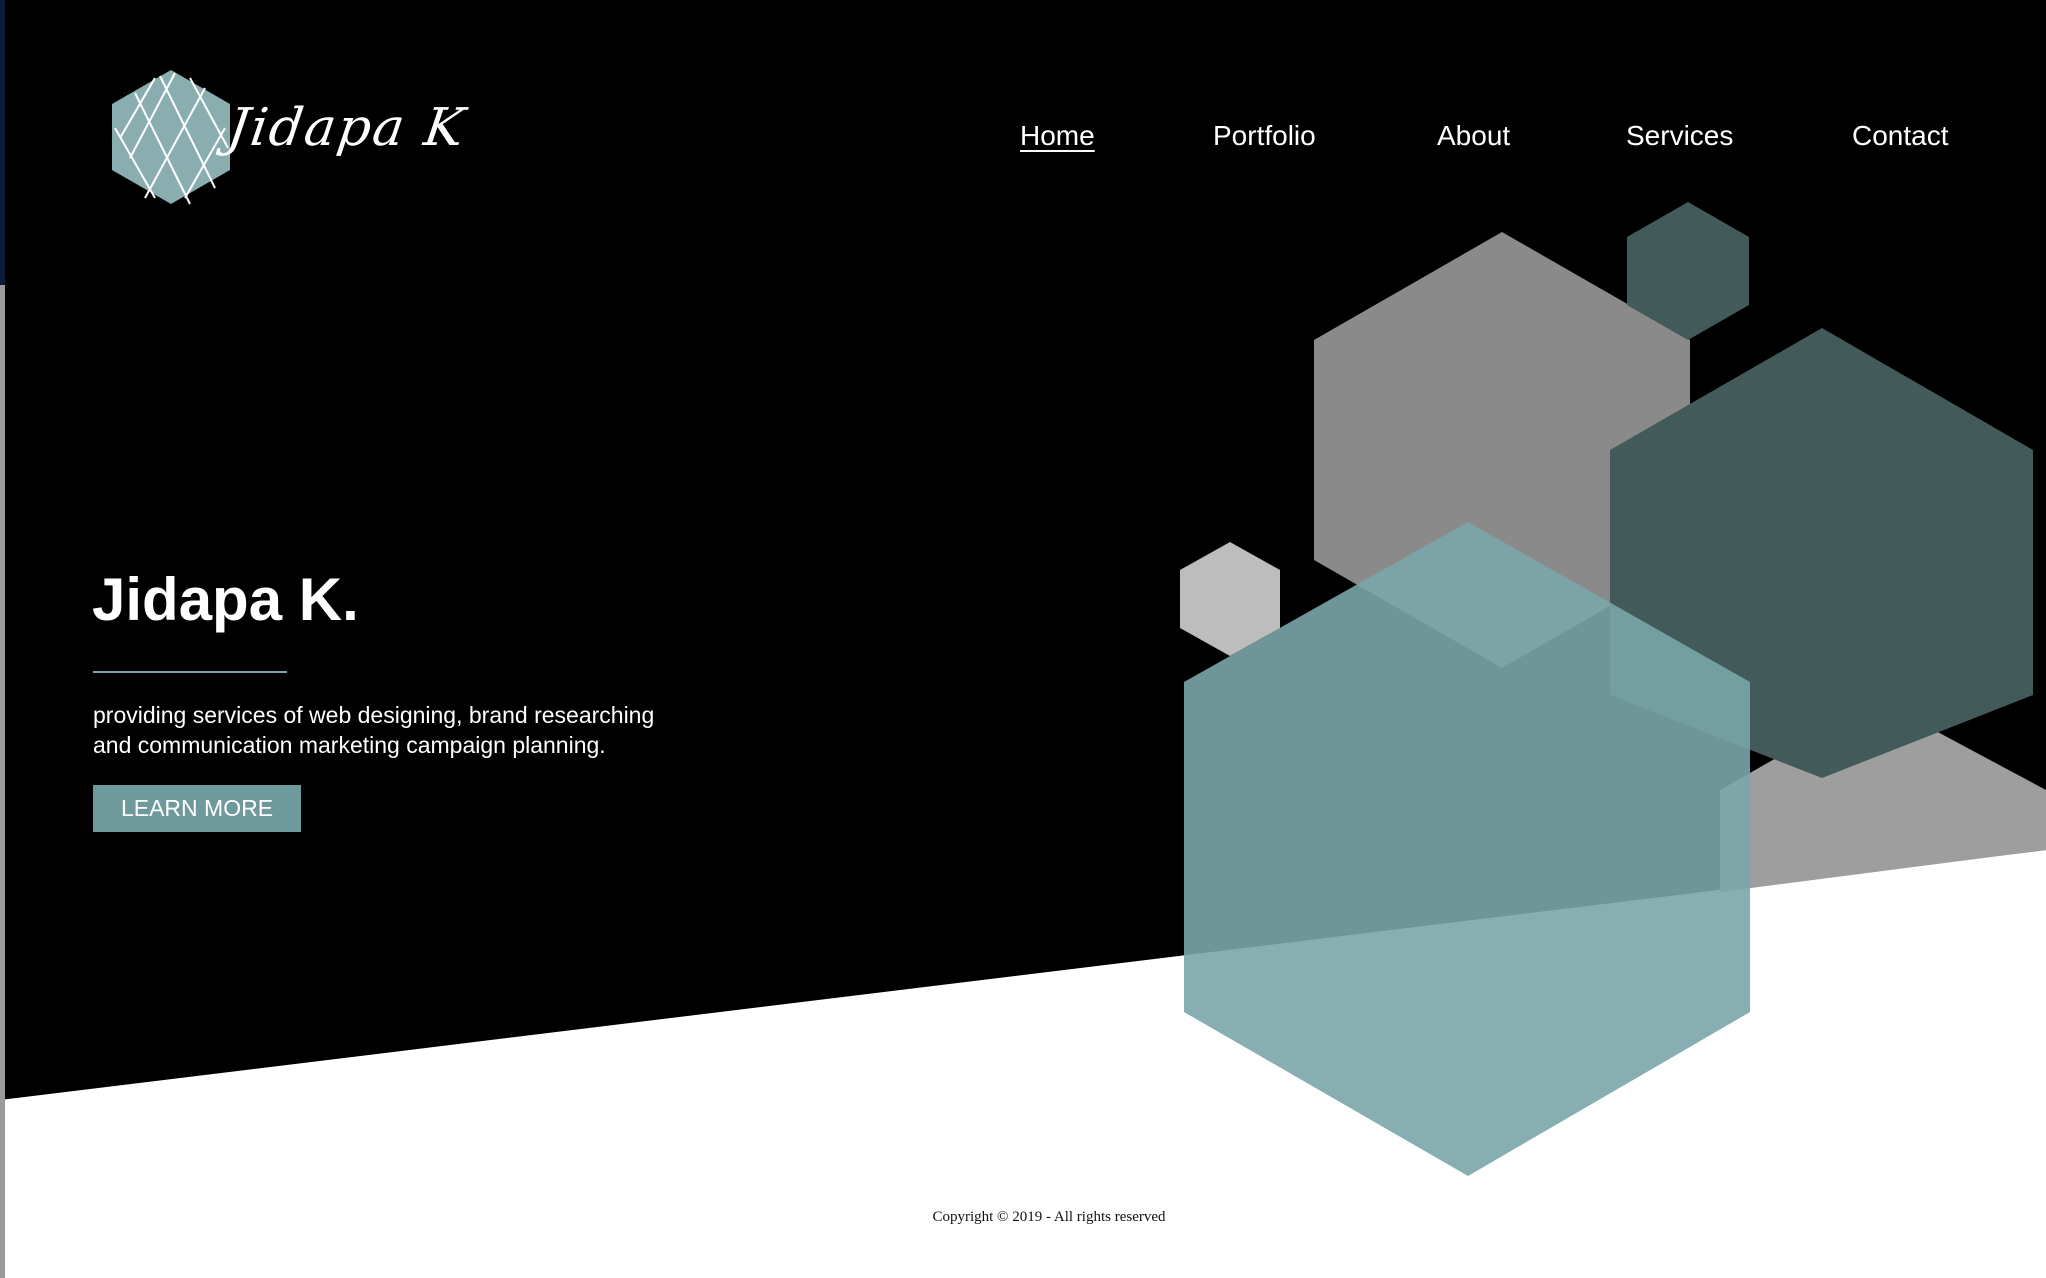 This screenshot has width=2046, height=1278. What do you see at coordinates (225, 599) in the screenshot?
I see `hero-title: Jidapa K.` at bounding box center [225, 599].